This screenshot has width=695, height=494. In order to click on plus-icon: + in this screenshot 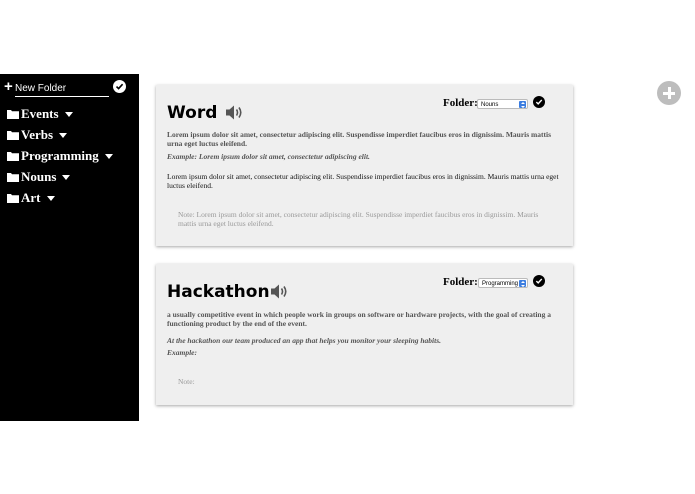, I will do `click(8, 86)`.